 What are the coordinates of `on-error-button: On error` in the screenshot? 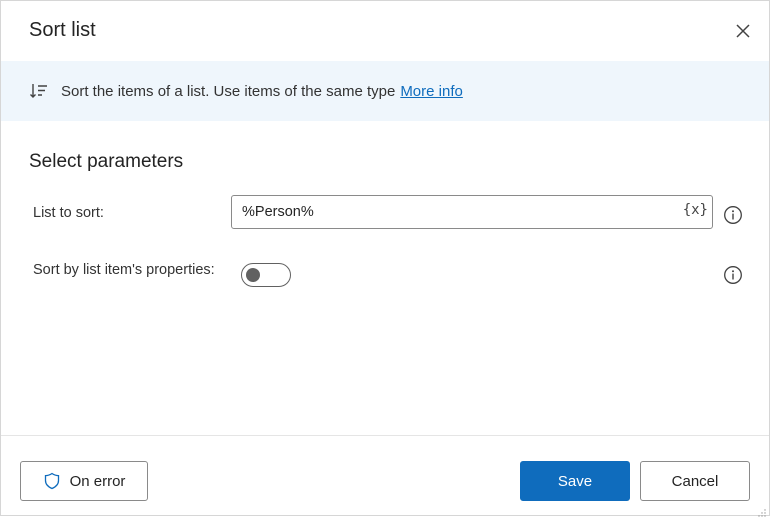 It's located at (84, 481).